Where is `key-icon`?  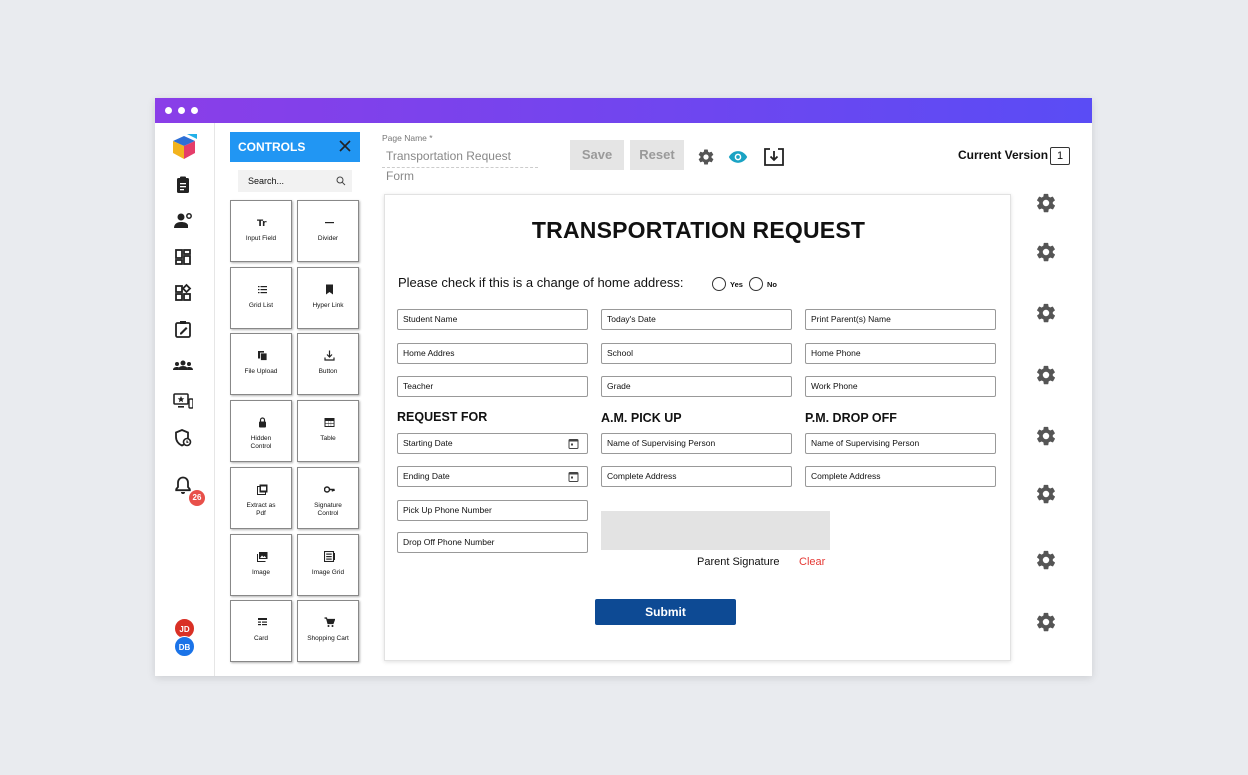 key-icon is located at coordinates (329, 489).